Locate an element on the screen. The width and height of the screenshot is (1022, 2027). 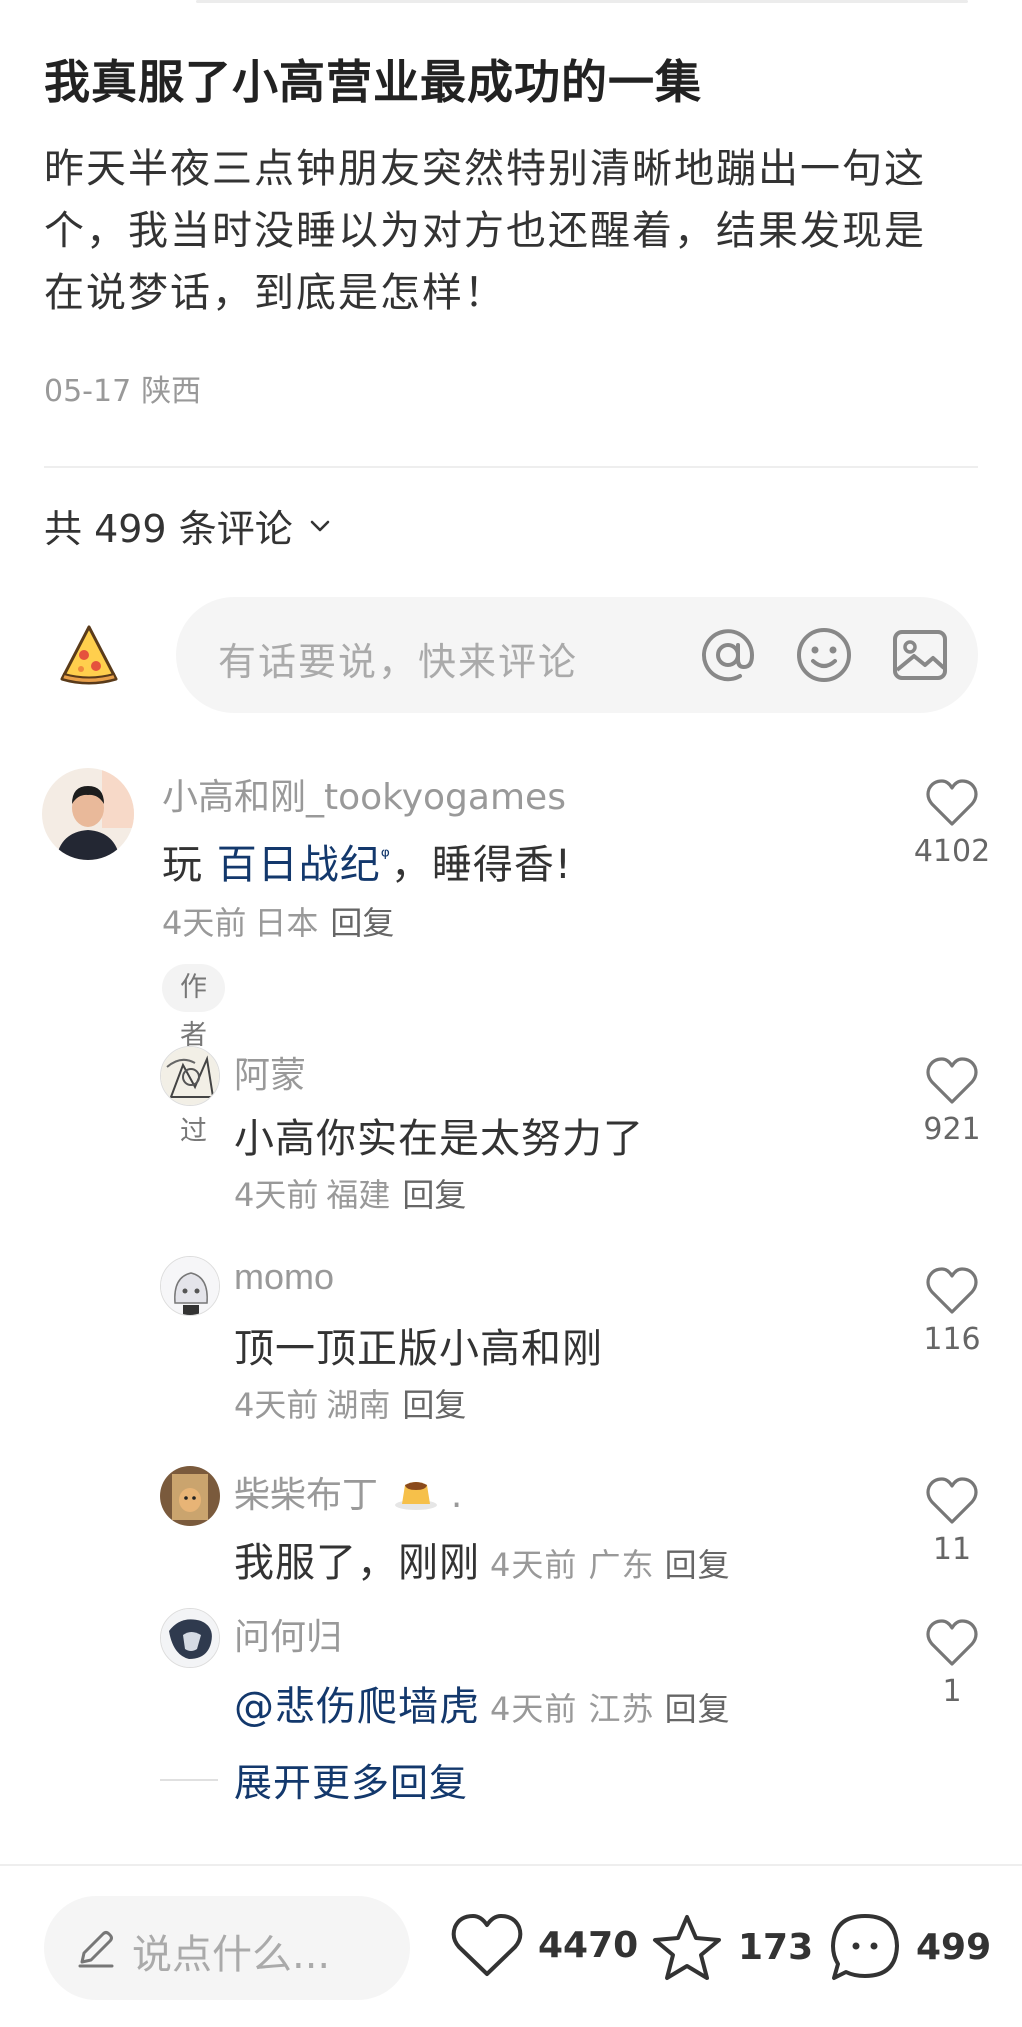
bottom-action-bar: 说点什么... 4470 173 499 is located at coordinates (511, 1945).